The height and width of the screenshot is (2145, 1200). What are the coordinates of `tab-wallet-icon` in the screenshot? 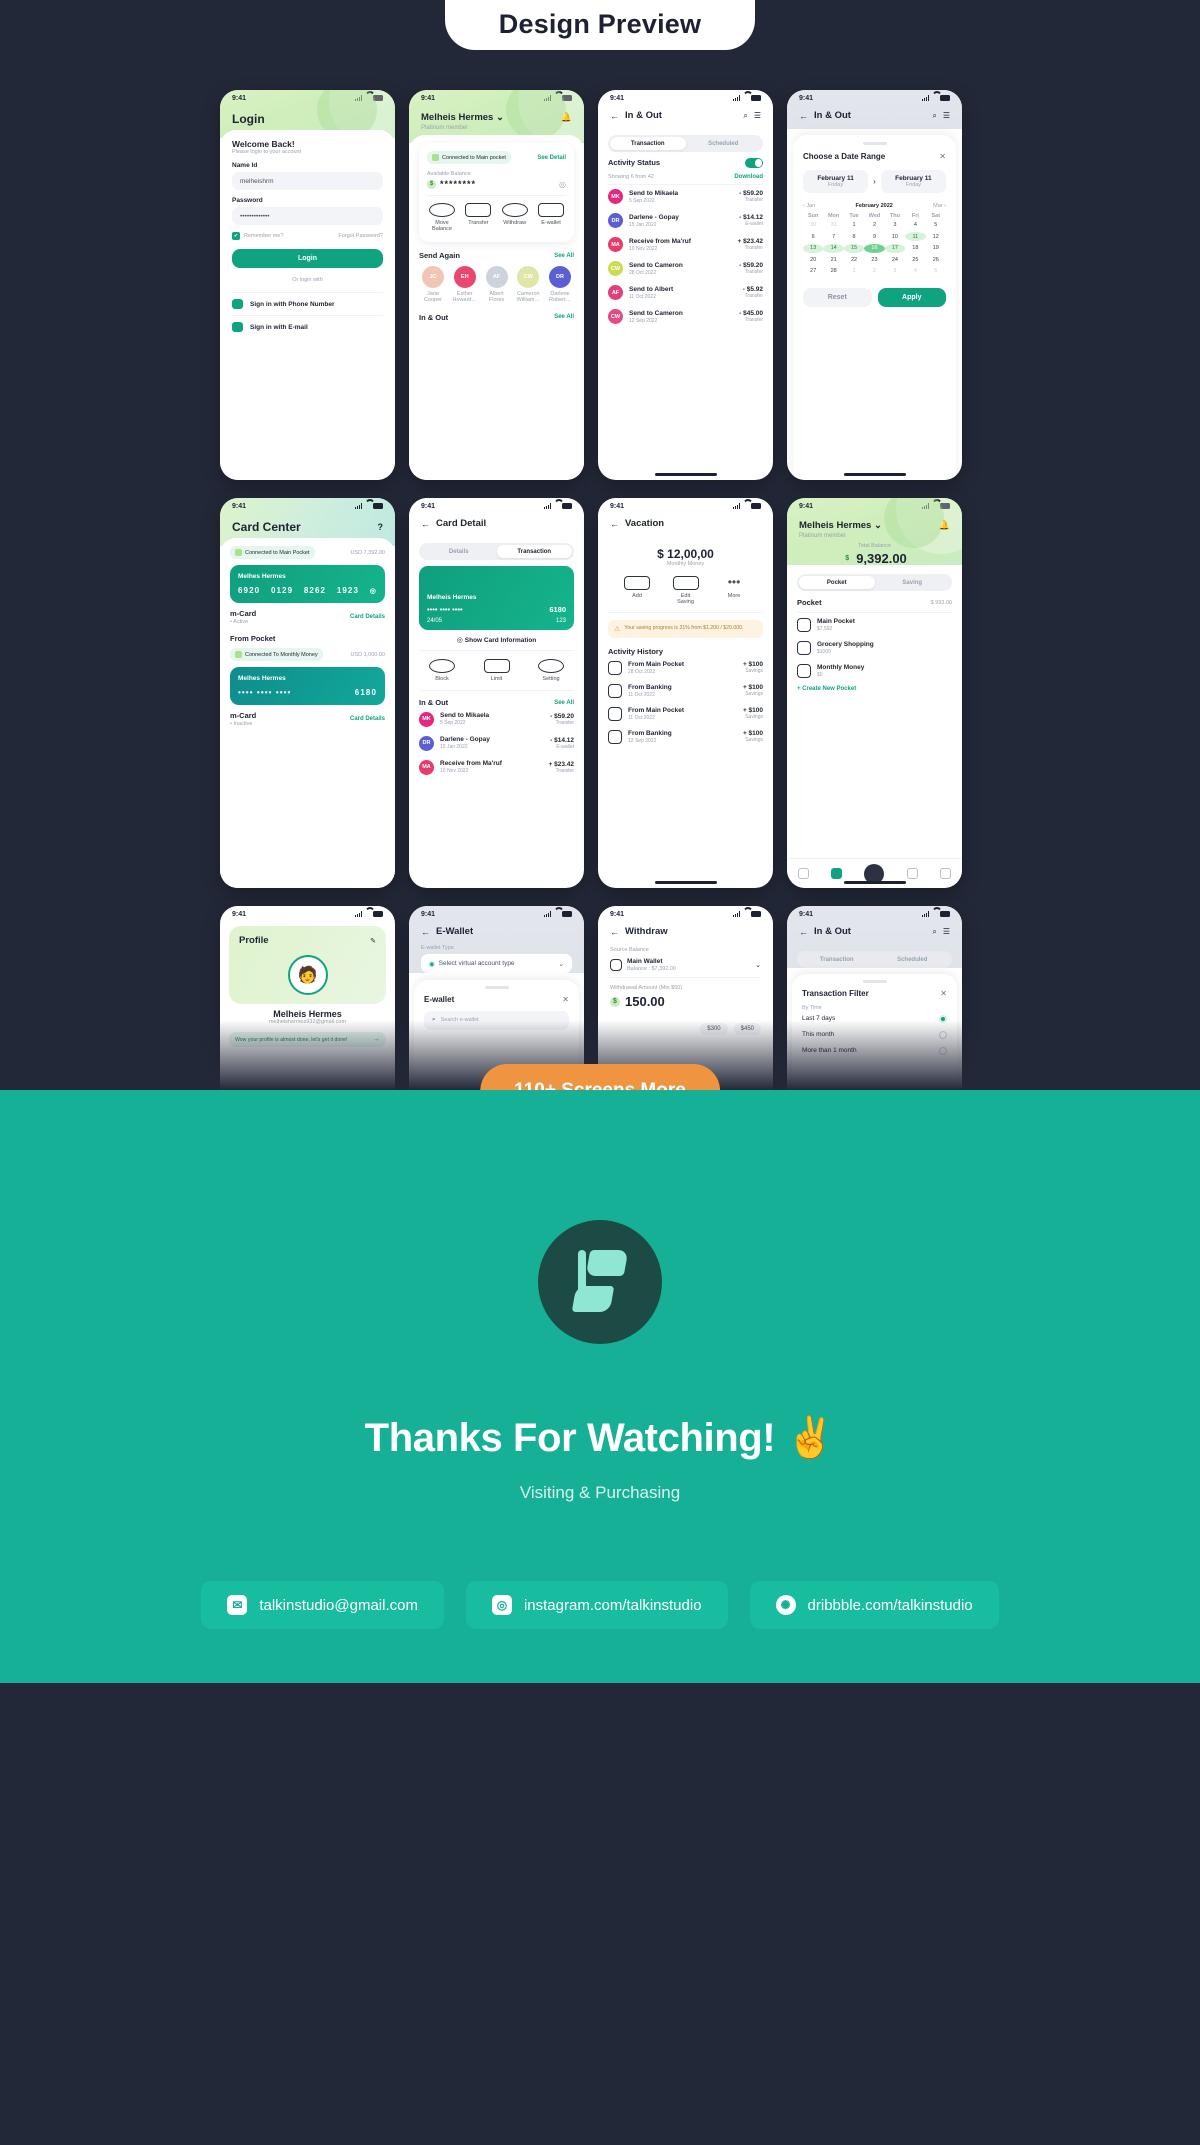 It's located at (837, 873).